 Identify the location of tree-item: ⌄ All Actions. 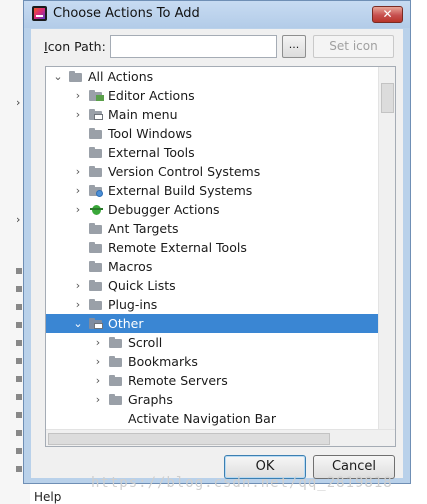
(220, 76).